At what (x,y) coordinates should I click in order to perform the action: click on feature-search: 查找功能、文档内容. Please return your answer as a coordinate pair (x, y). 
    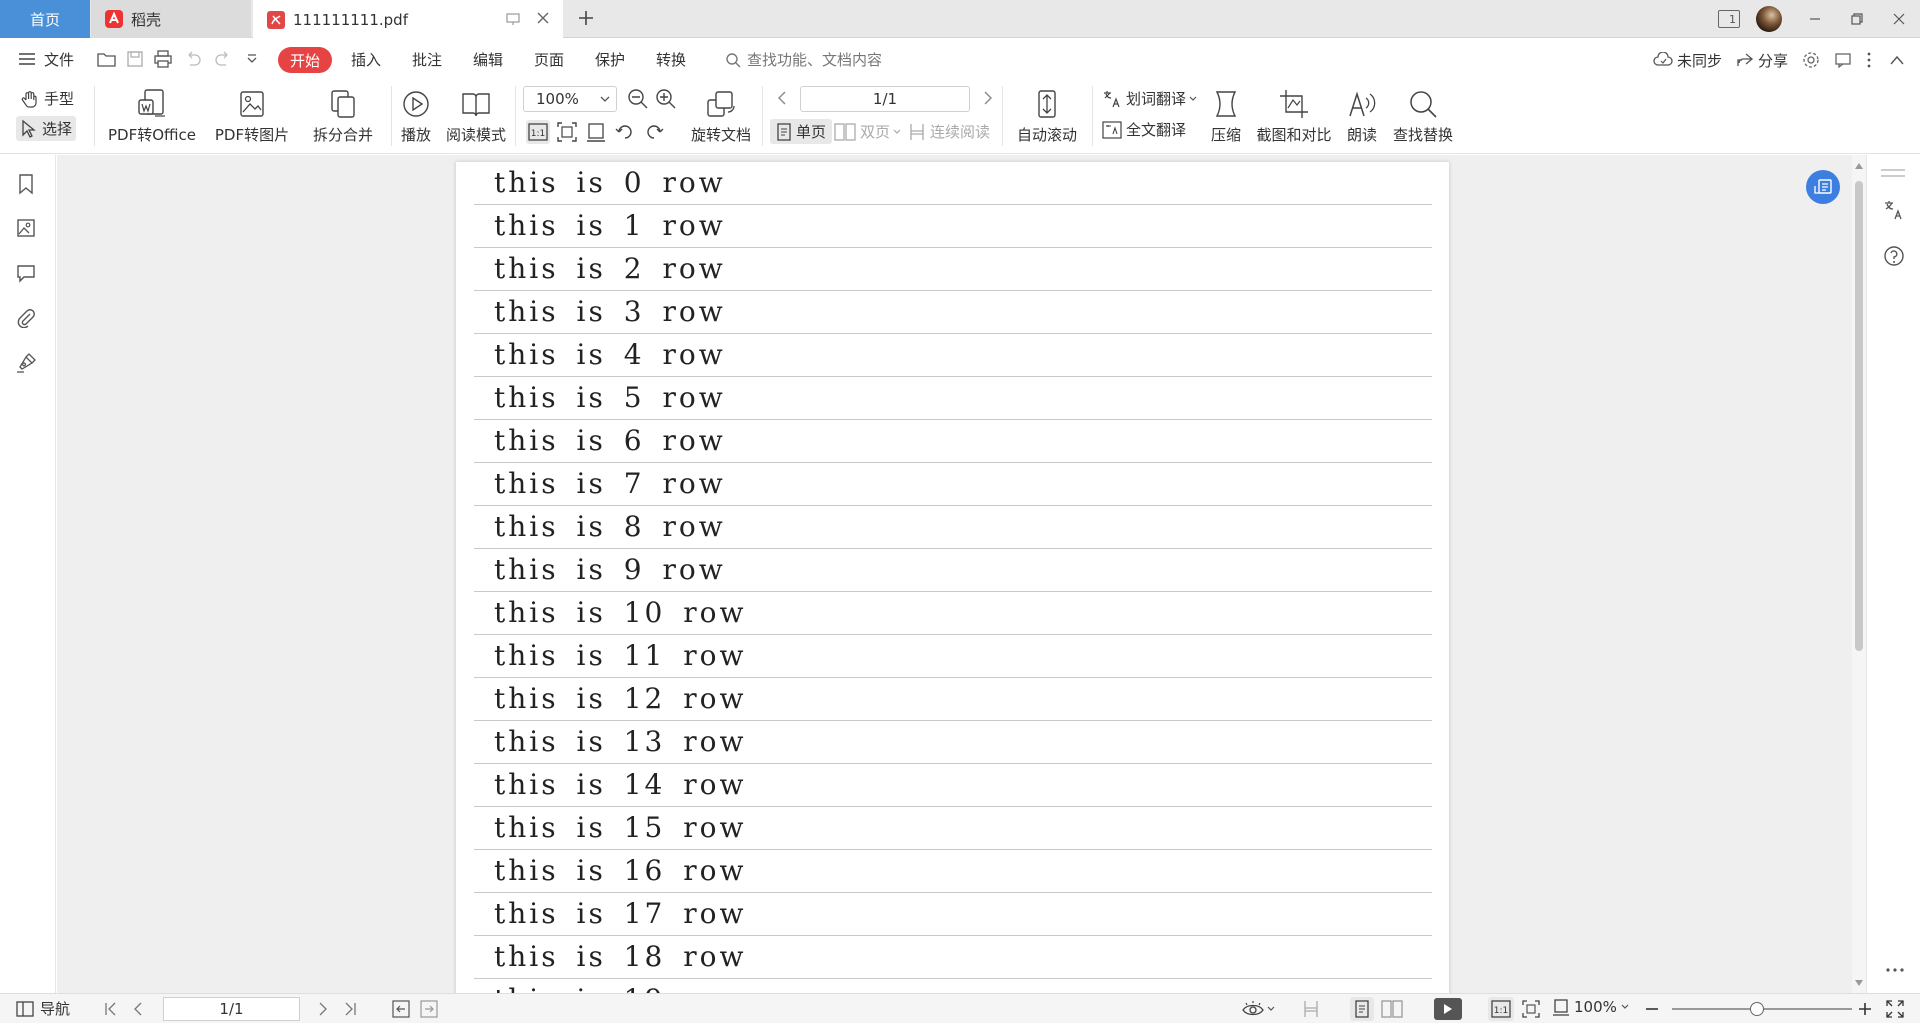
    Looking at the image, I should click on (803, 59).